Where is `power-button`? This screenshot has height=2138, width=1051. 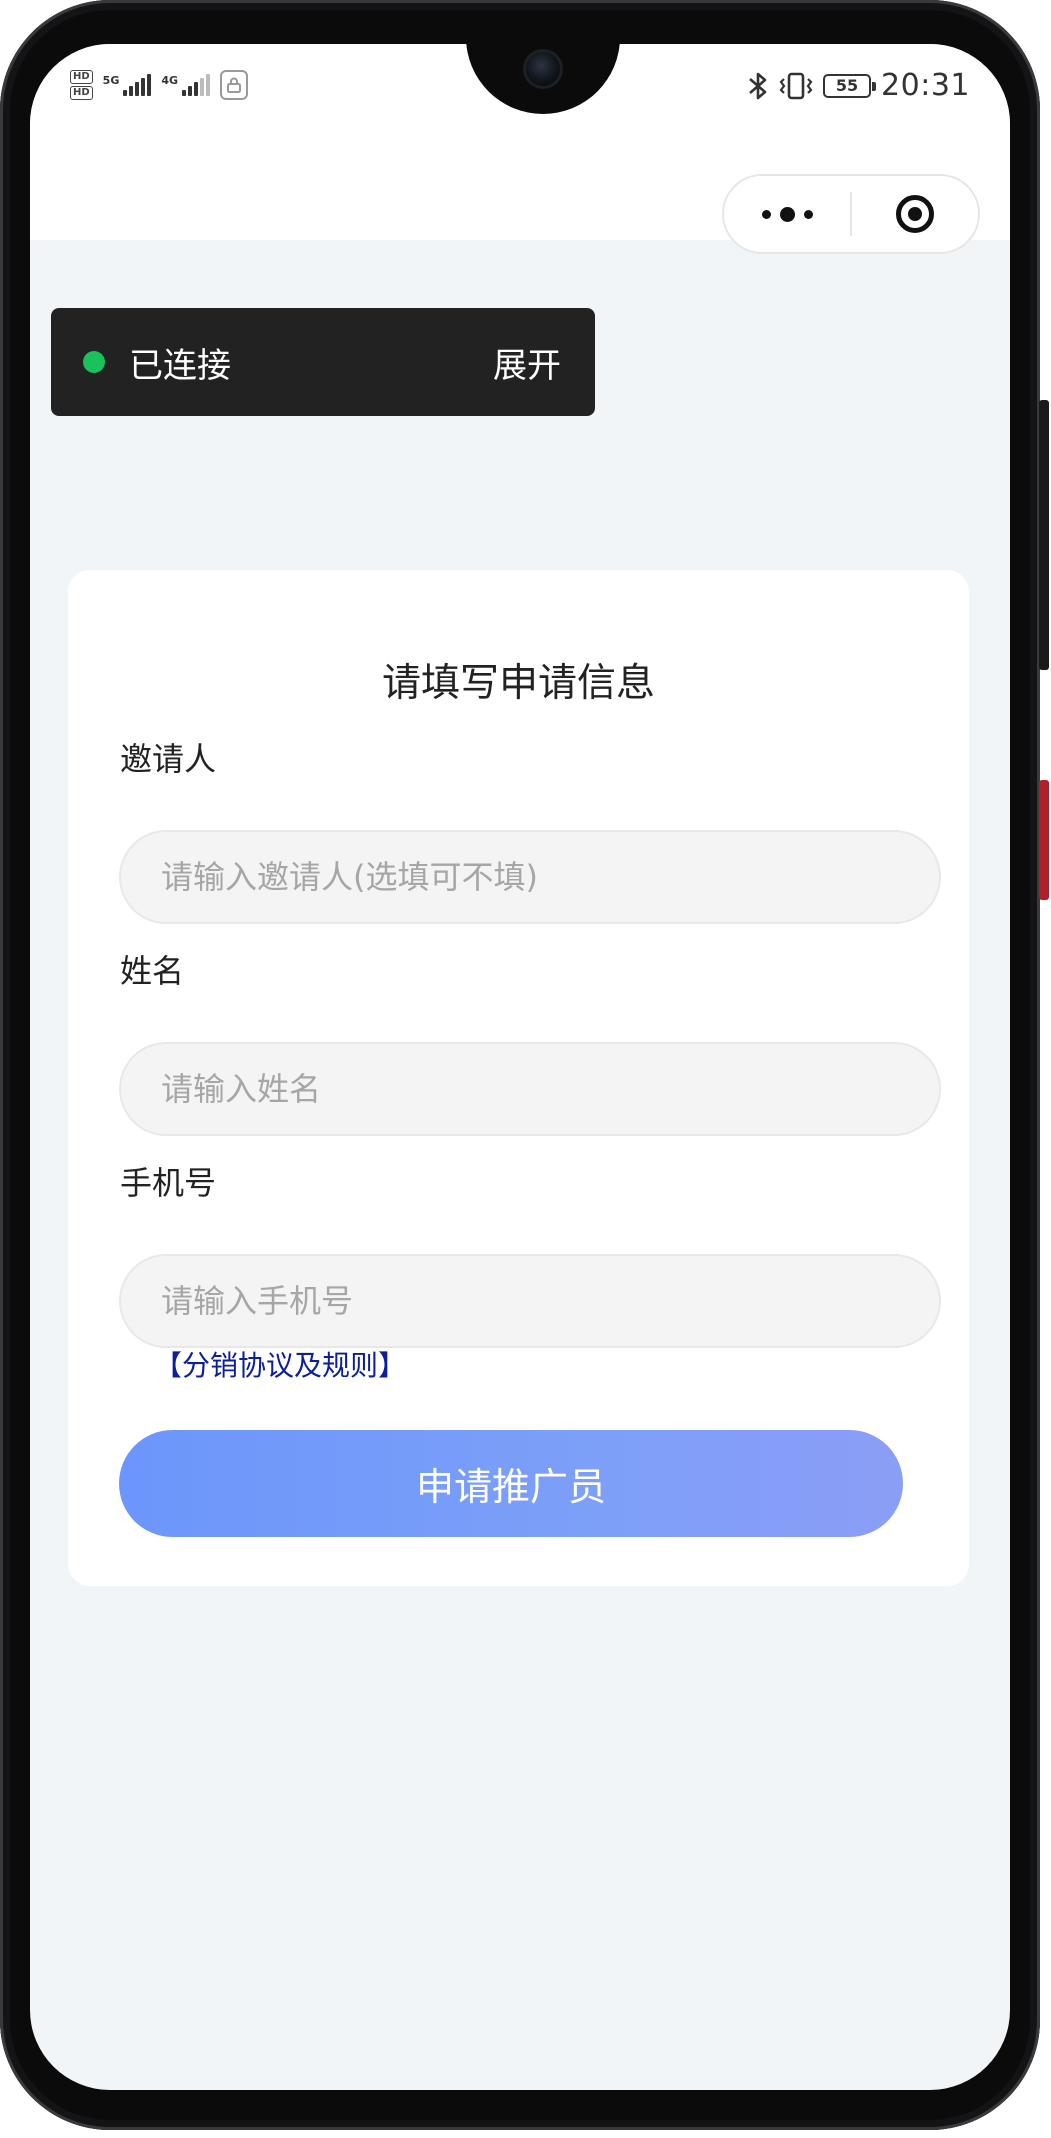
power-button is located at coordinates (1044, 840).